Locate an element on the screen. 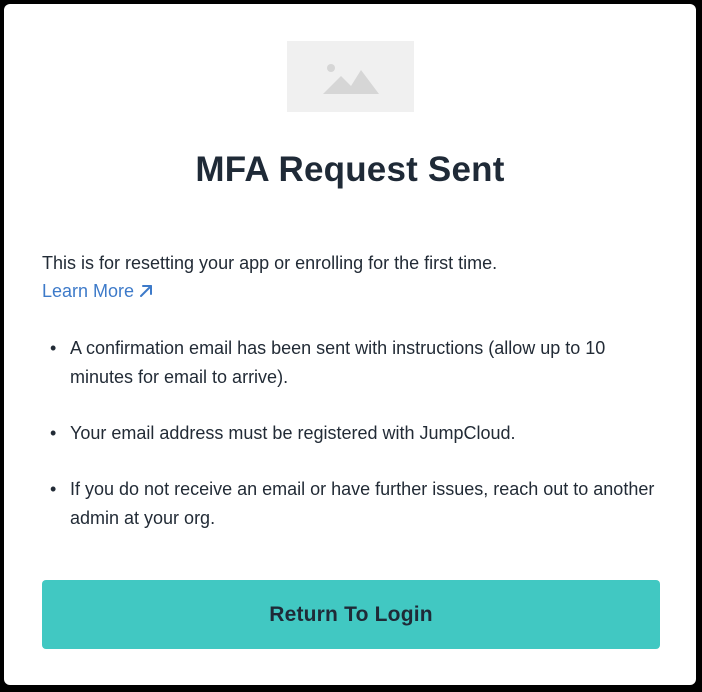  image-placeholder-icon is located at coordinates (350, 76).